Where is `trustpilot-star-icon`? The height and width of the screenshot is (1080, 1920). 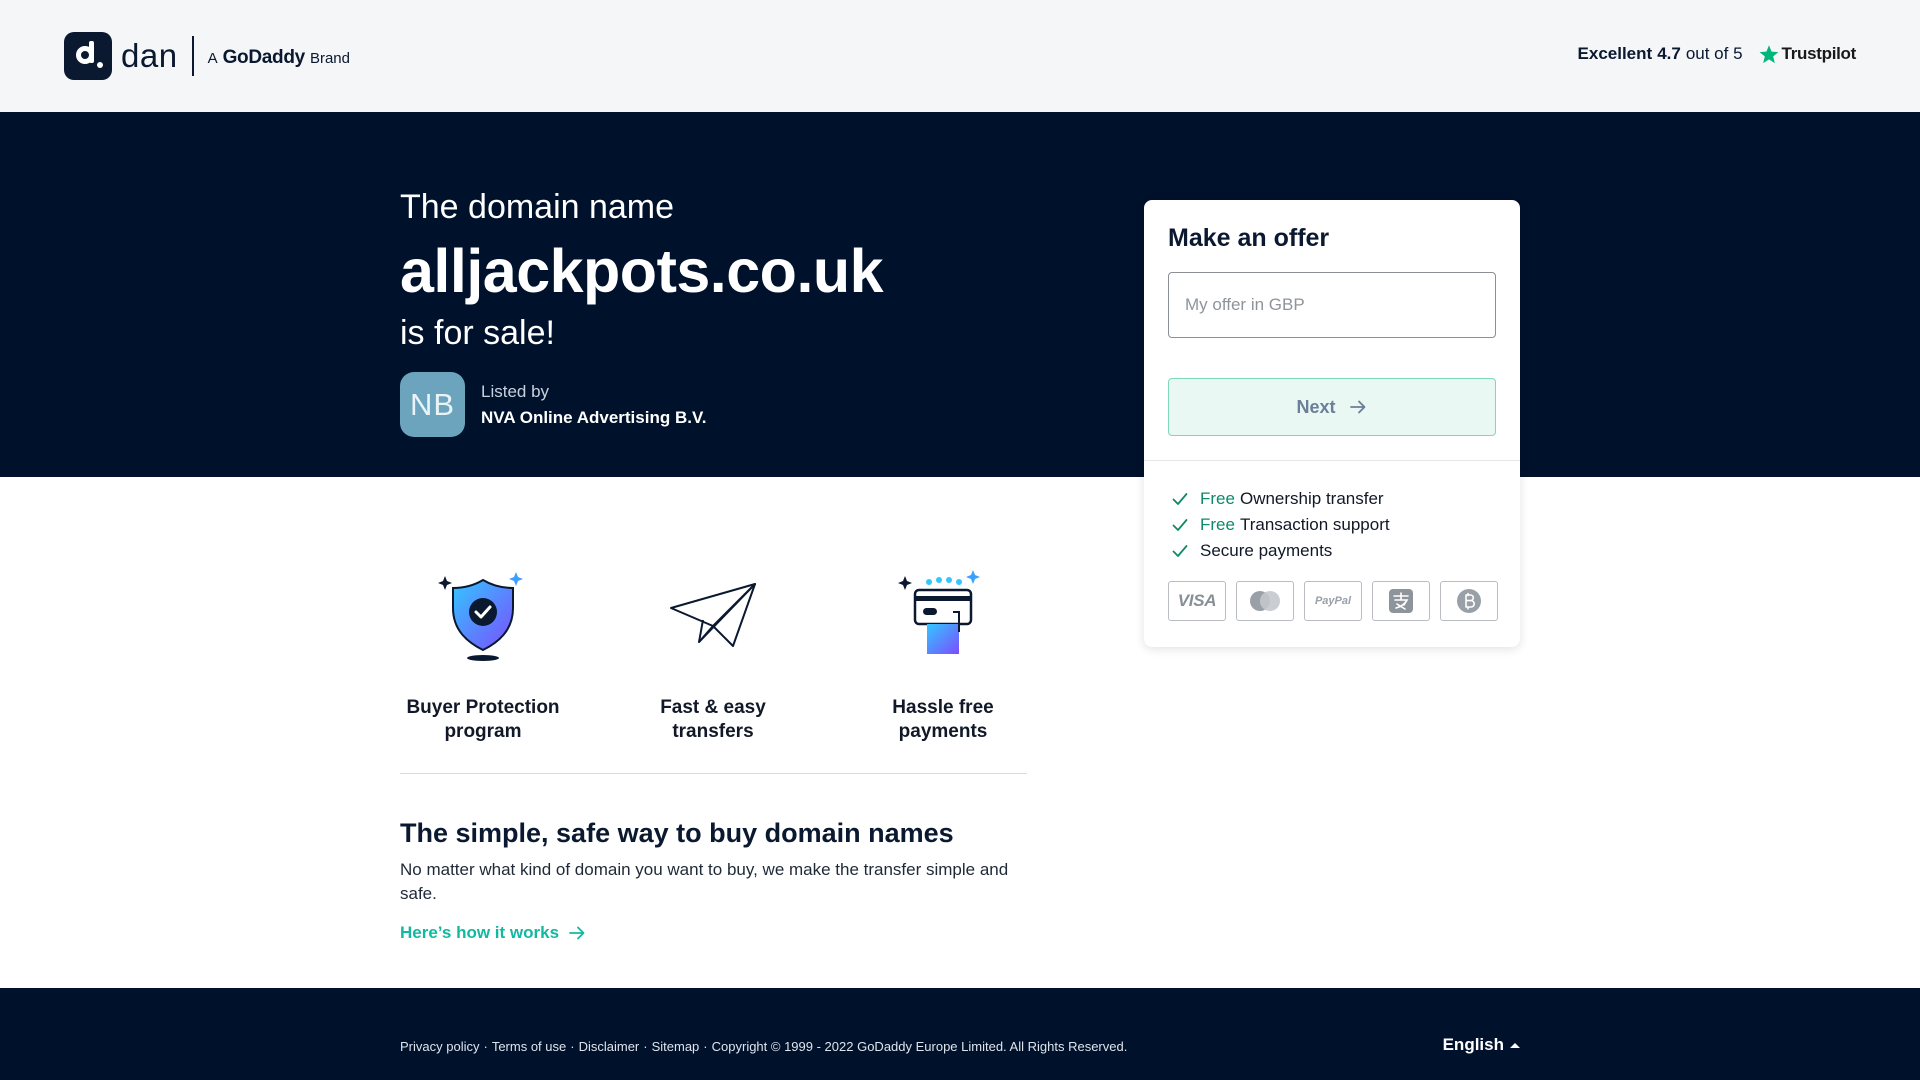 trustpilot-star-icon is located at coordinates (1768, 54).